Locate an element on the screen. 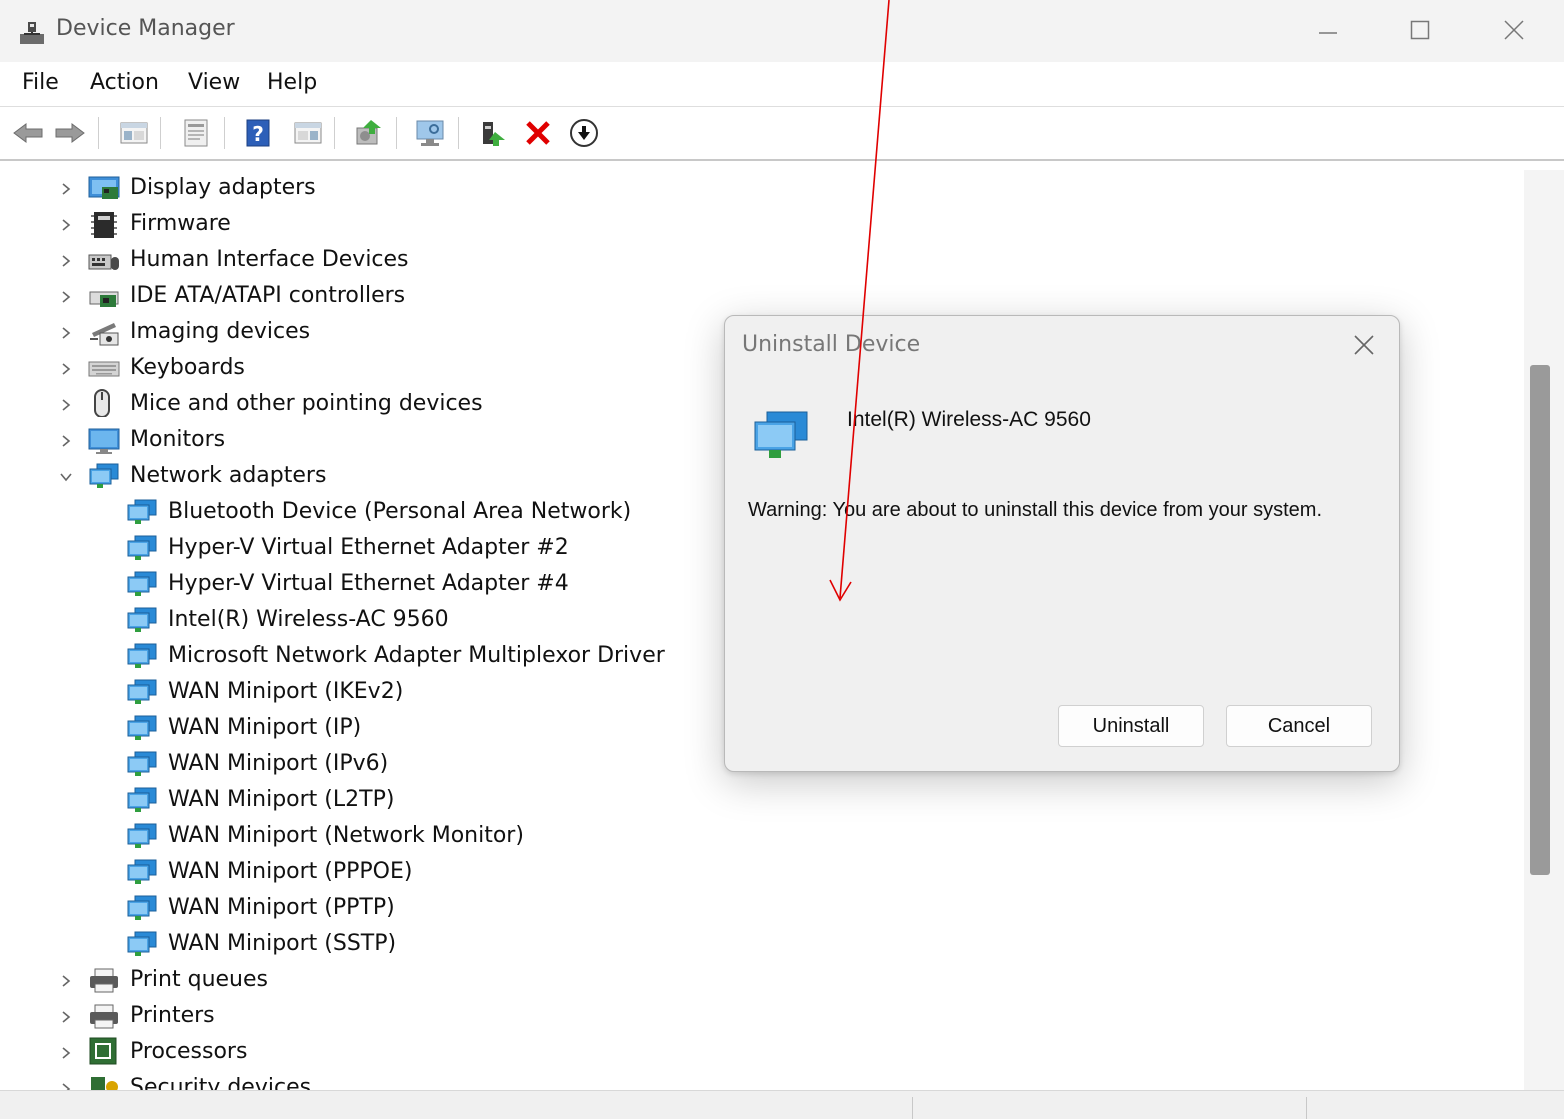  scan-hardware-button is located at coordinates (430, 133).